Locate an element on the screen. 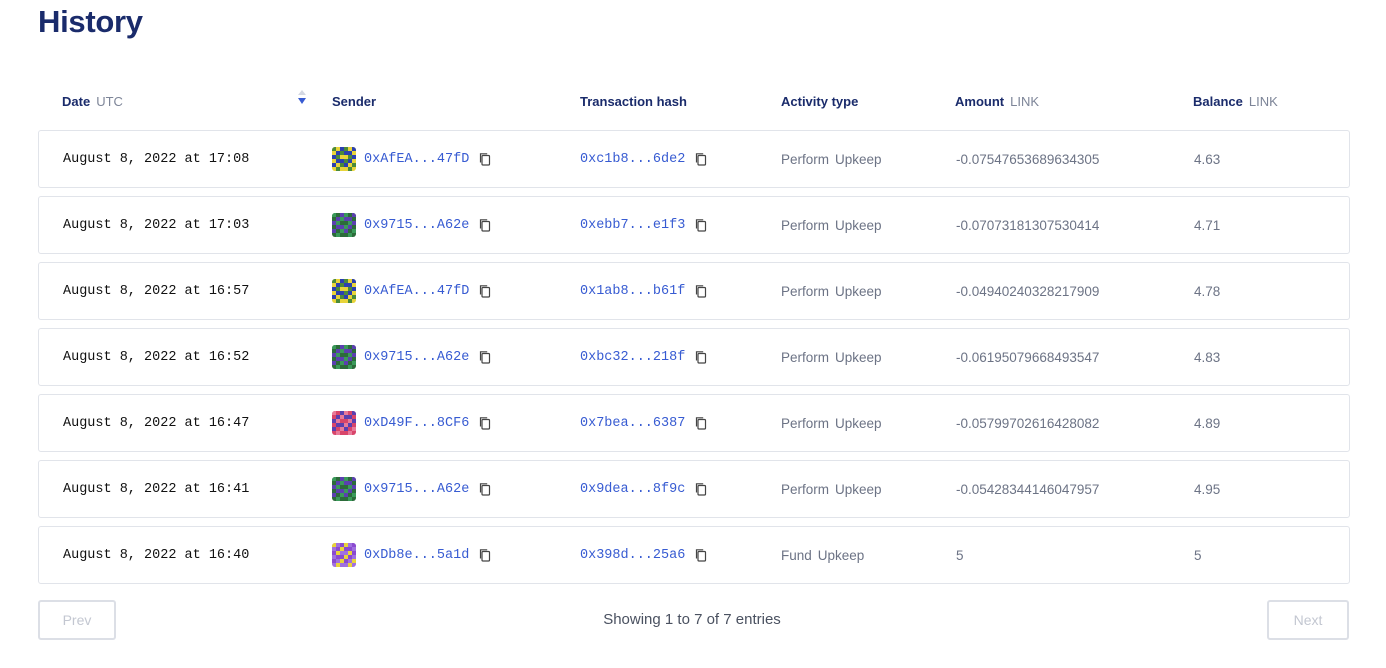  hash-cell: 0xc1b8...6de2 is located at coordinates (644, 159).